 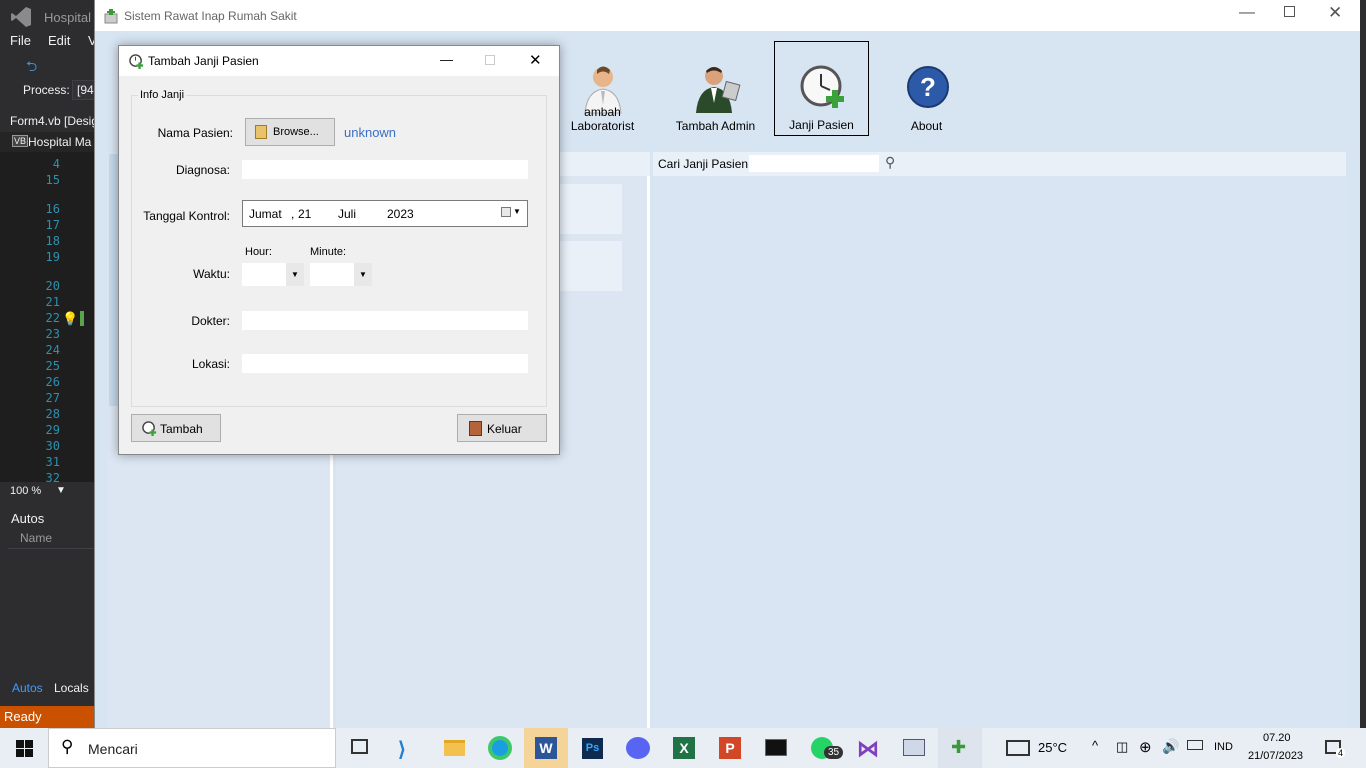 What do you see at coordinates (52, 257) in the screenshot?
I see `line-number: 19` at bounding box center [52, 257].